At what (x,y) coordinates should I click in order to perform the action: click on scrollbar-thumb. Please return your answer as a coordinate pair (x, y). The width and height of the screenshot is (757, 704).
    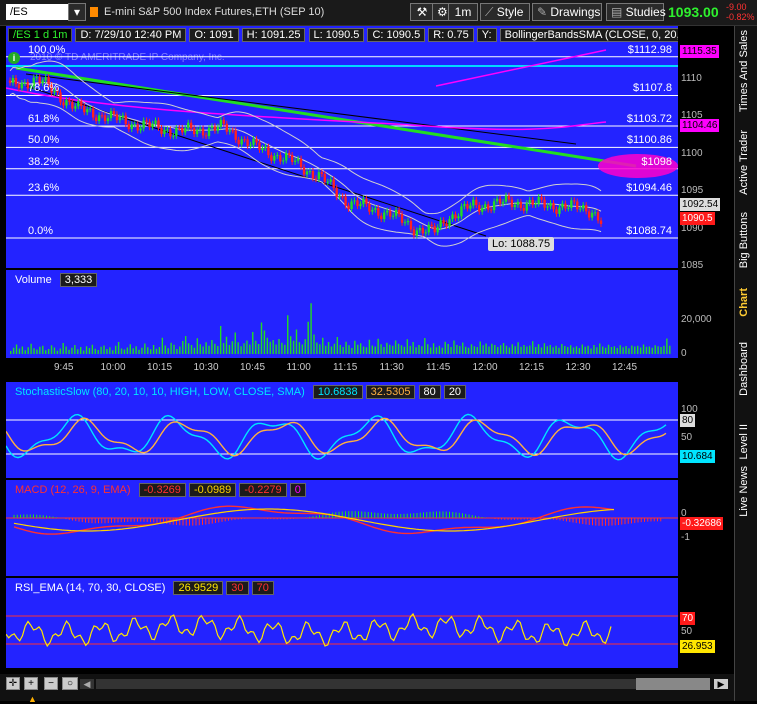
    Looking at the image, I should click on (673, 684).